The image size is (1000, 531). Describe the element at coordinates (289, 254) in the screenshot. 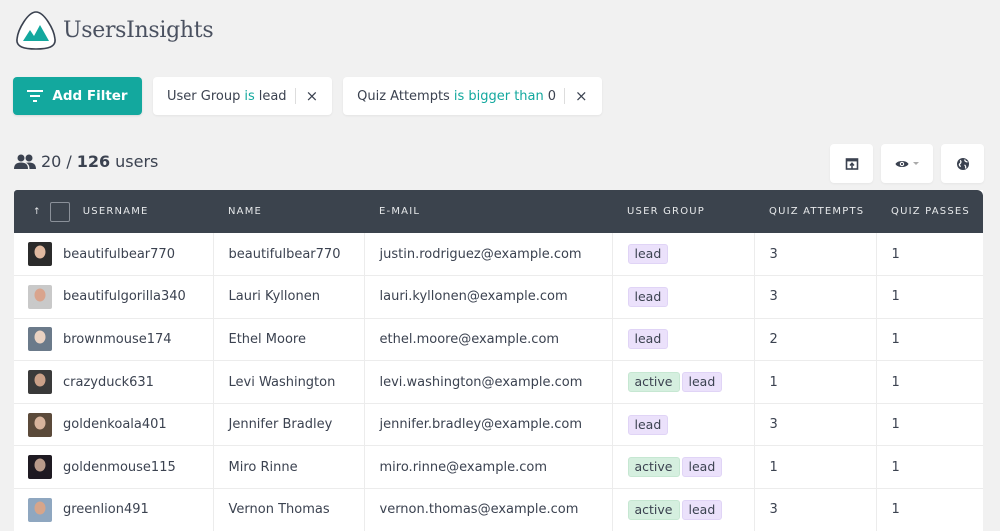

I see `cell-name: beautifulbear770` at that location.